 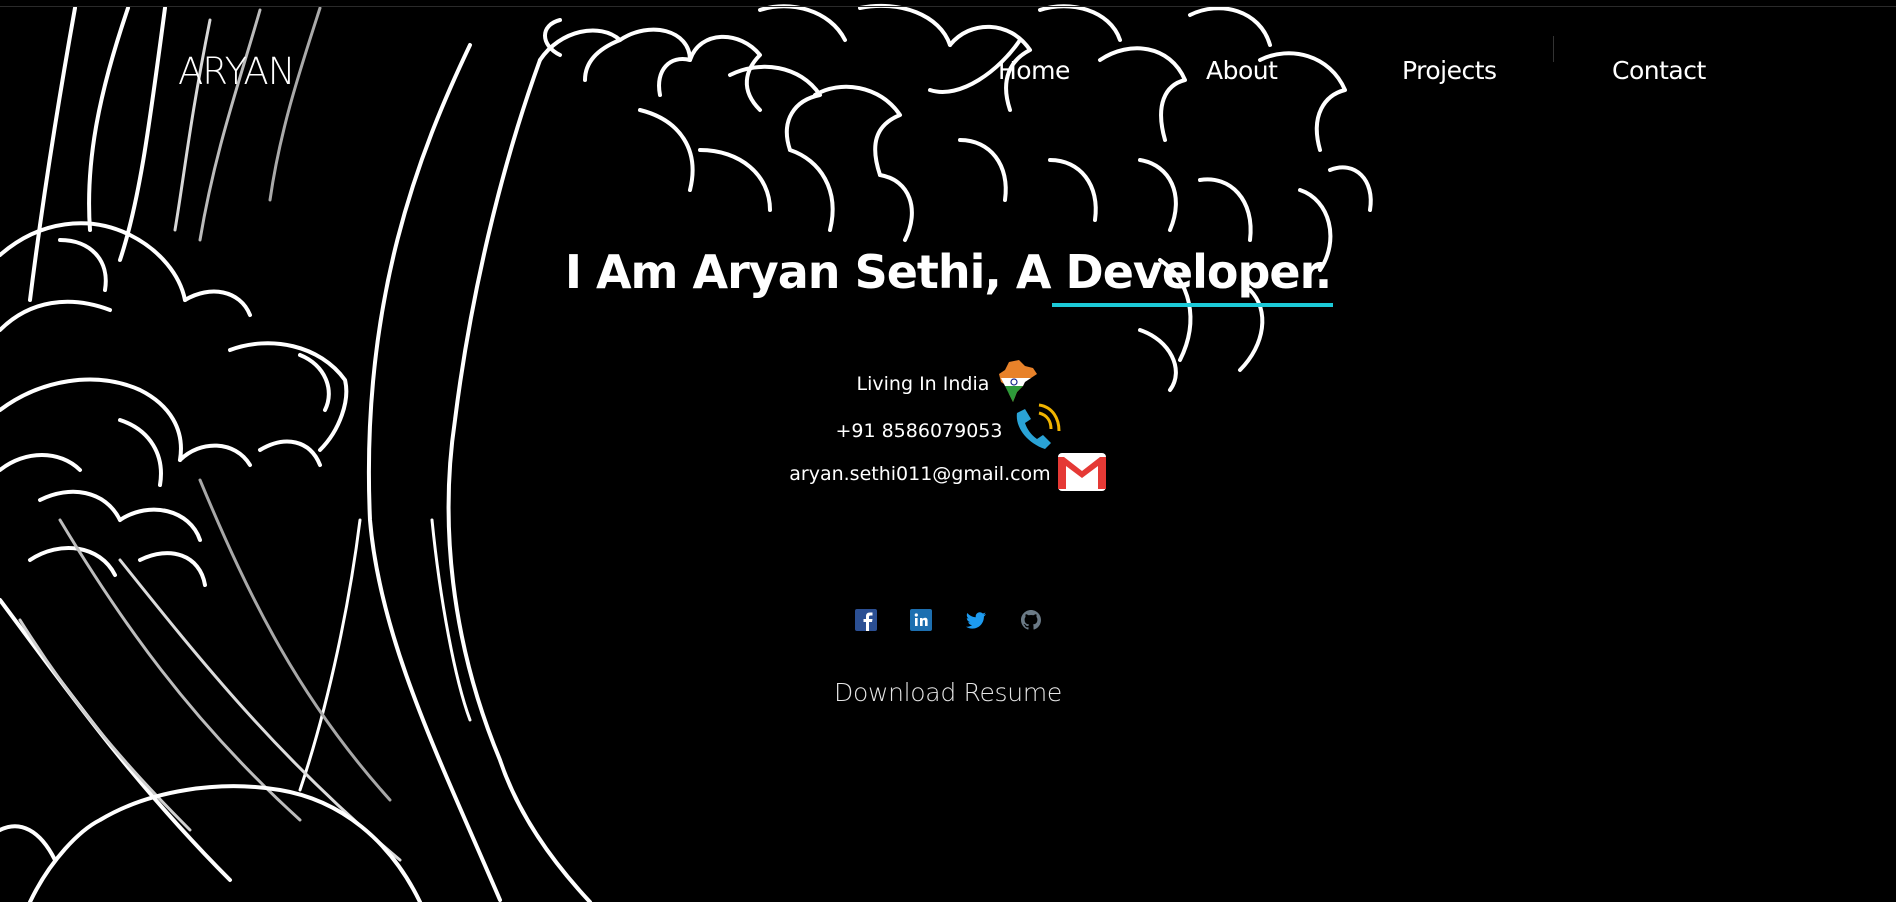 I want to click on phone-text: +91 8586079053, so click(x=918, y=431).